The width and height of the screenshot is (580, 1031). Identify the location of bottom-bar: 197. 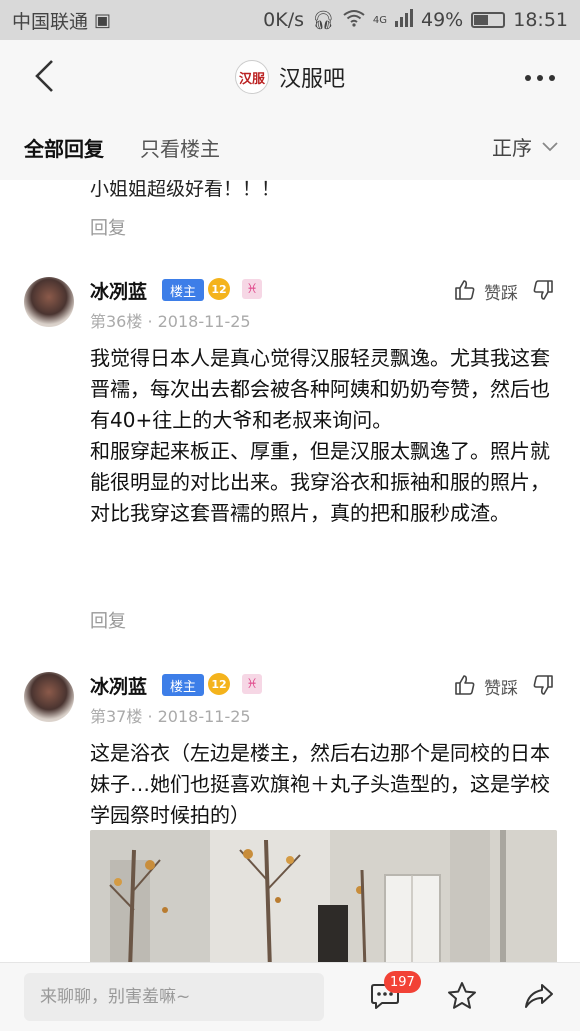
(290, 996).